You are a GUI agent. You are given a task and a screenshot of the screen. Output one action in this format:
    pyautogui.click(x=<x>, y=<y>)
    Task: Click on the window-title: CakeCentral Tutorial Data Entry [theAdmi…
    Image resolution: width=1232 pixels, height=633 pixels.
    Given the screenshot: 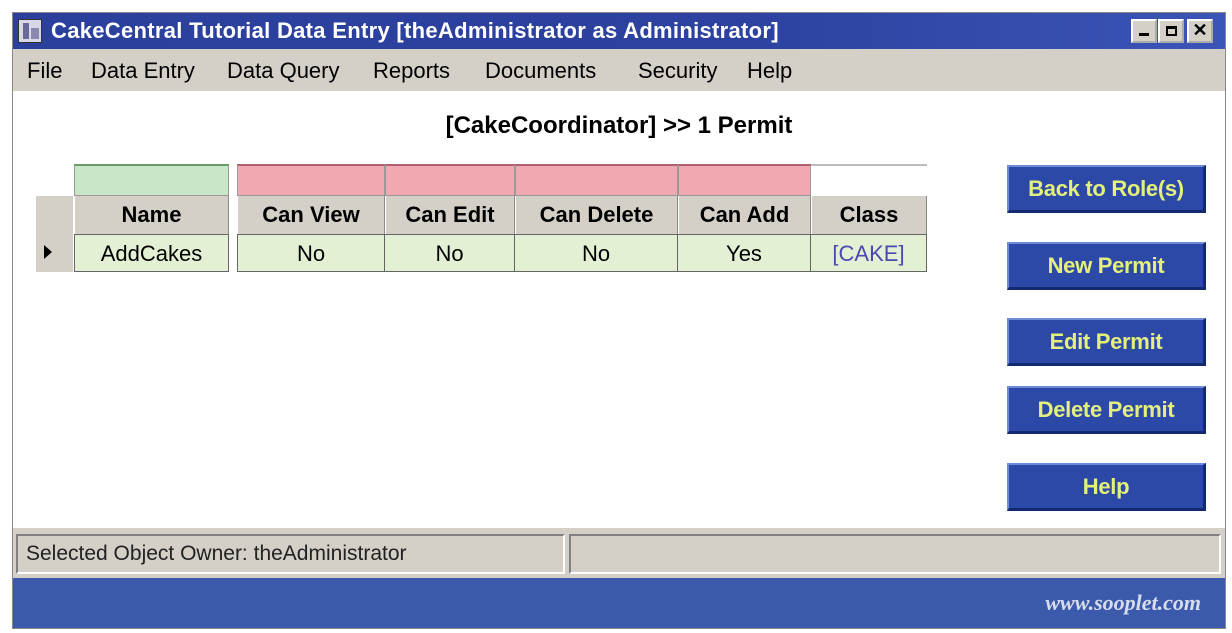 What is the action you would take?
    pyautogui.click(x=415, y=30)
    